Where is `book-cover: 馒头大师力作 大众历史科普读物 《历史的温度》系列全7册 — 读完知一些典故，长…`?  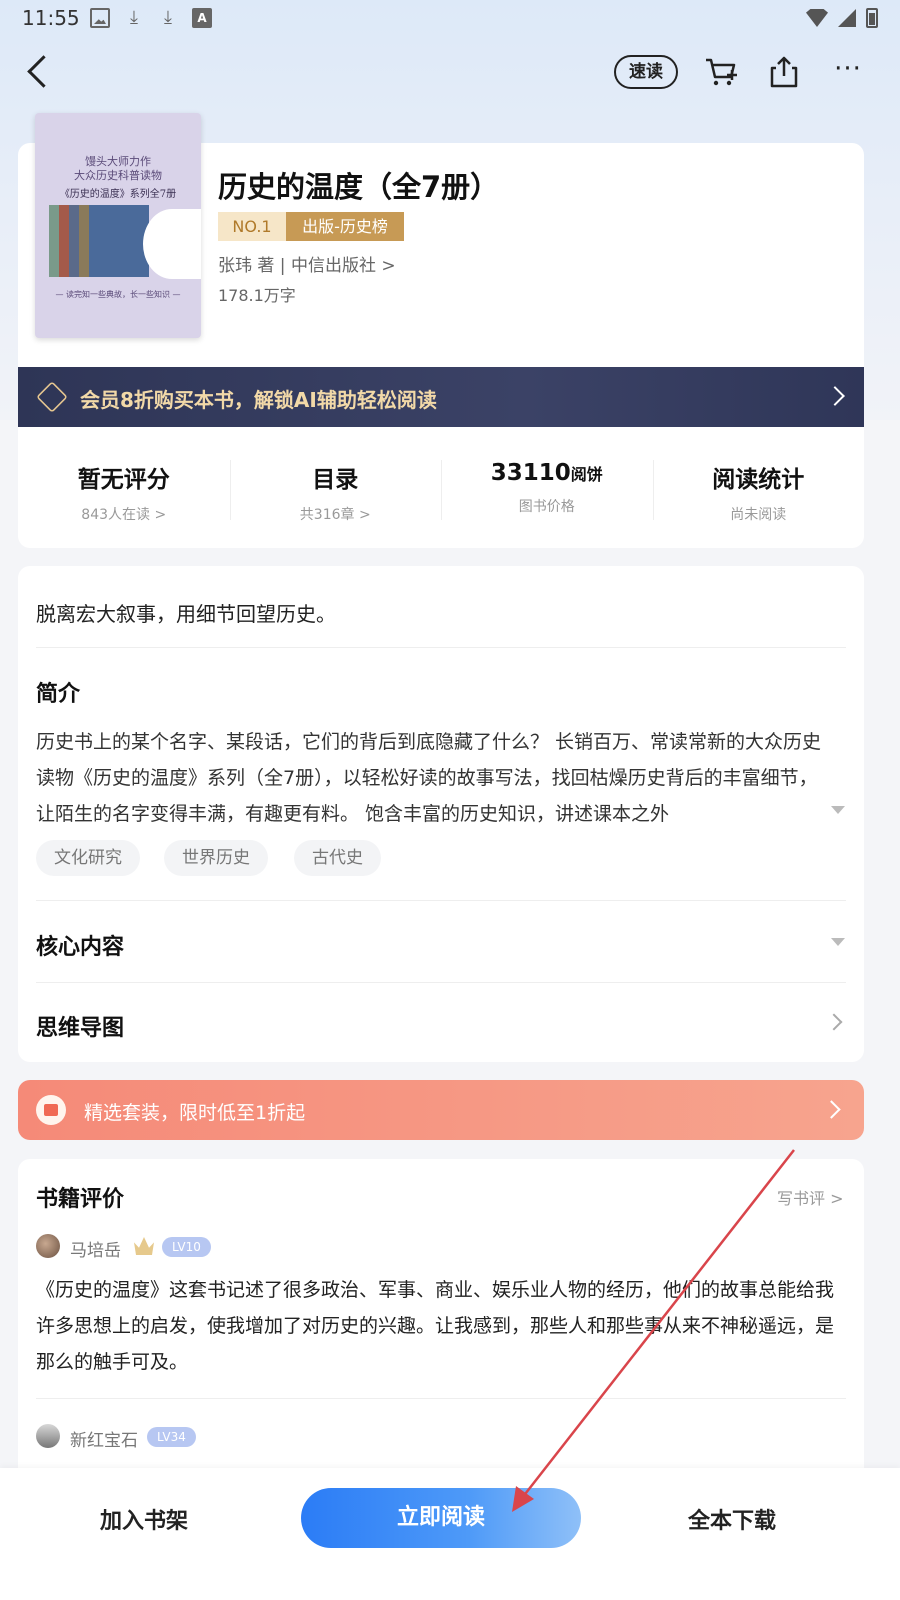 book-cover: 馒头大师力作 大众历史科普读物 《历史的温度》系列全7册 — 读完知一些典故，长… is located at coordinates (118, 225).